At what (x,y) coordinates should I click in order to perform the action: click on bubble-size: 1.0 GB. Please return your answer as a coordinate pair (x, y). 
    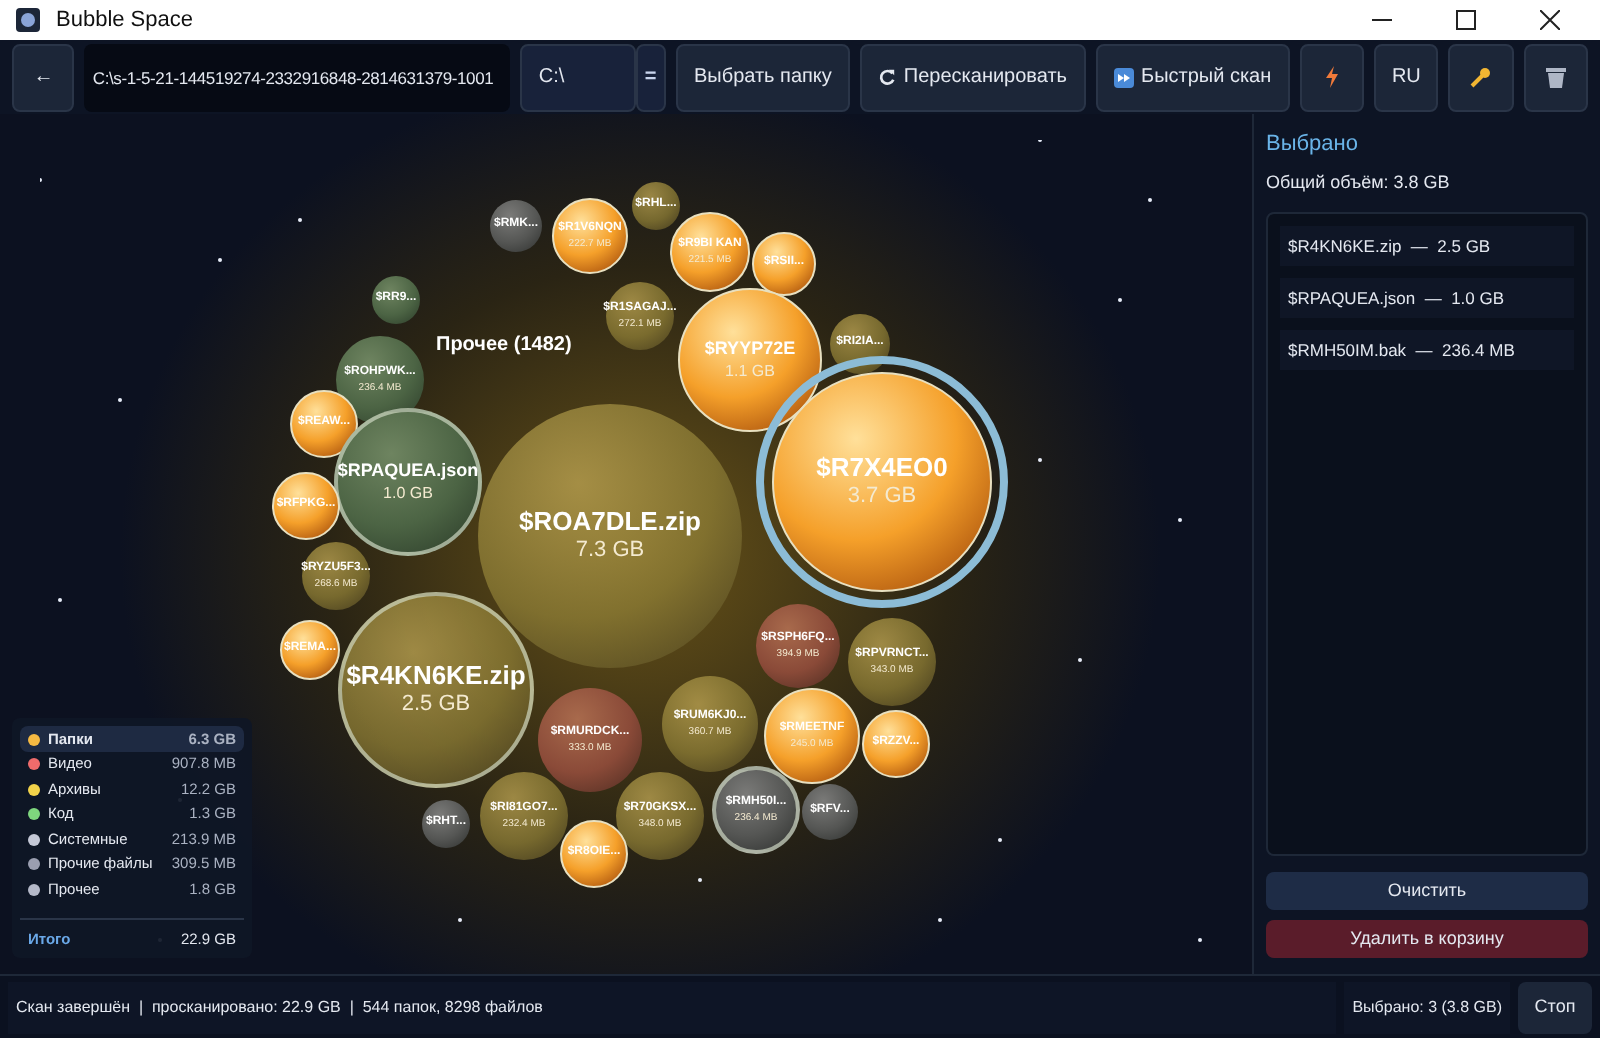
    Looking at the image, I should click on (408, 493).